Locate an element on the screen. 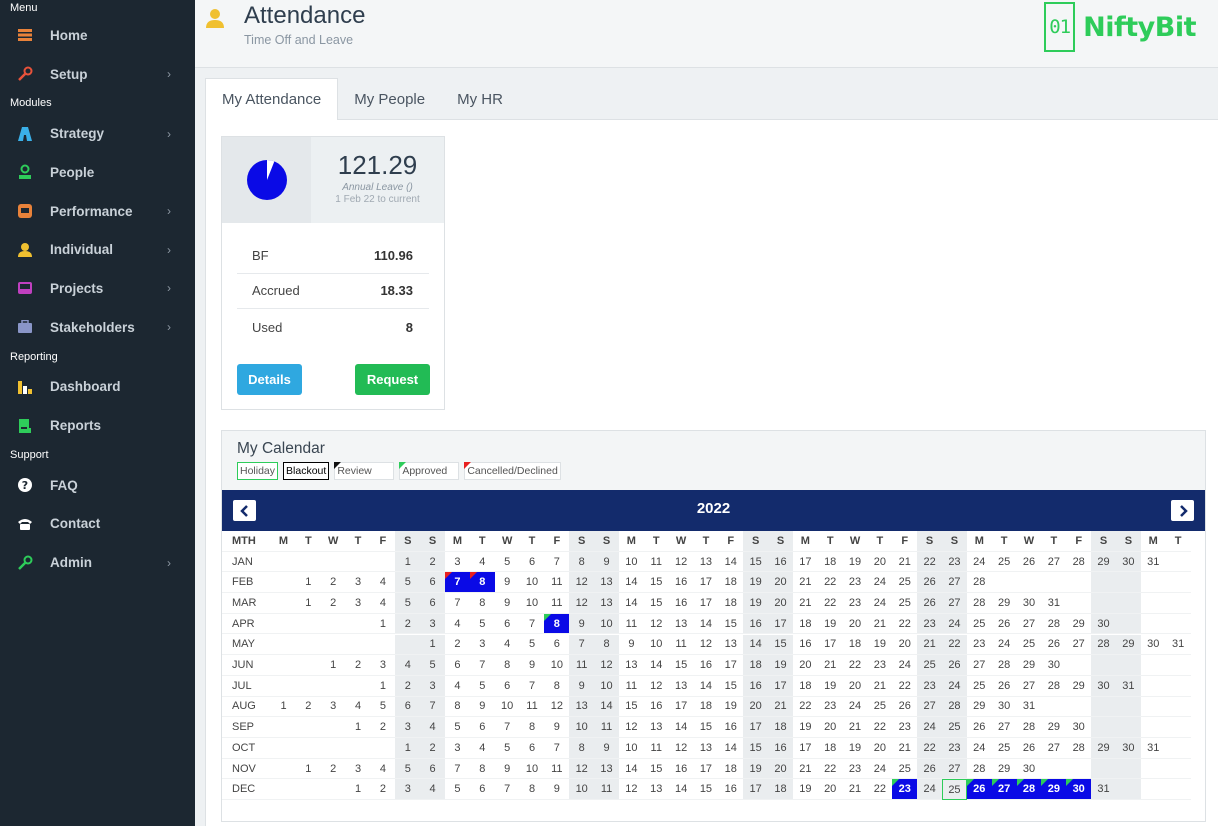 The image size is (1218, 826). sidebar-item-dashboard: Dashboard is located at coordinates (97, 387).